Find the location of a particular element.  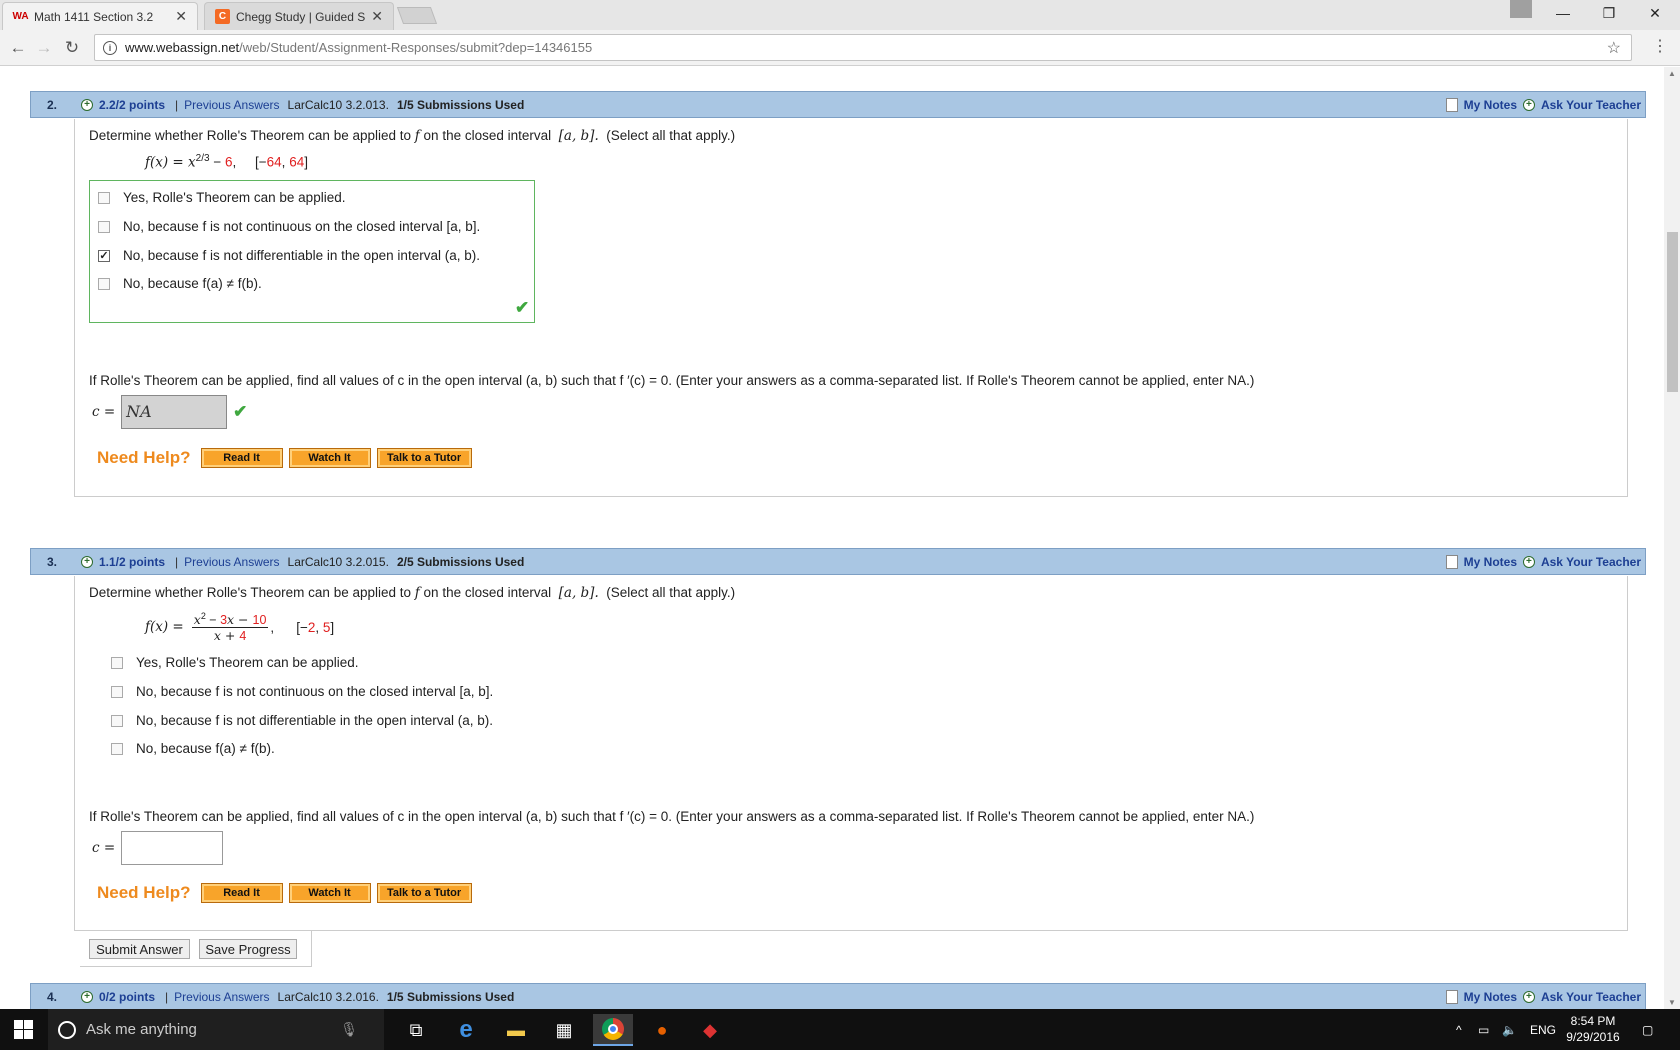

system-clock: 8:54 PM 9/29/2016 is located at coordinates (1593, 1029).